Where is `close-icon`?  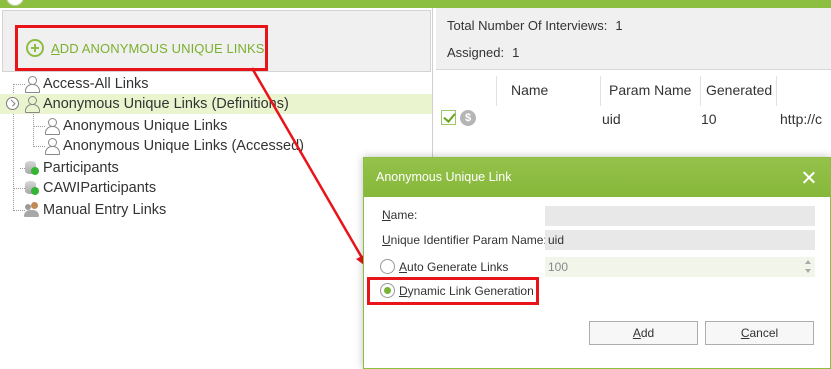 close-icon is located at coordinates (809, 177).